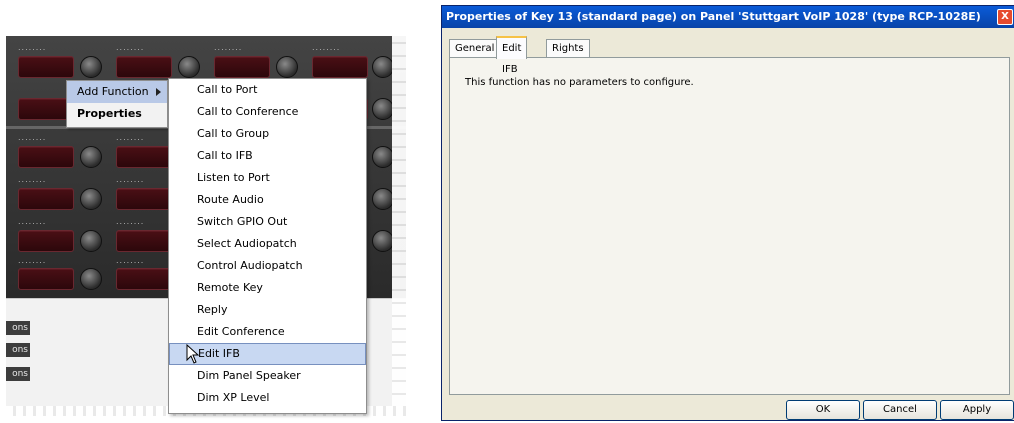  What do you see at coordinates (267, 332) in the screenshot?
I see `submenu-item: Edit Conference` at bounding box center [267, 332].